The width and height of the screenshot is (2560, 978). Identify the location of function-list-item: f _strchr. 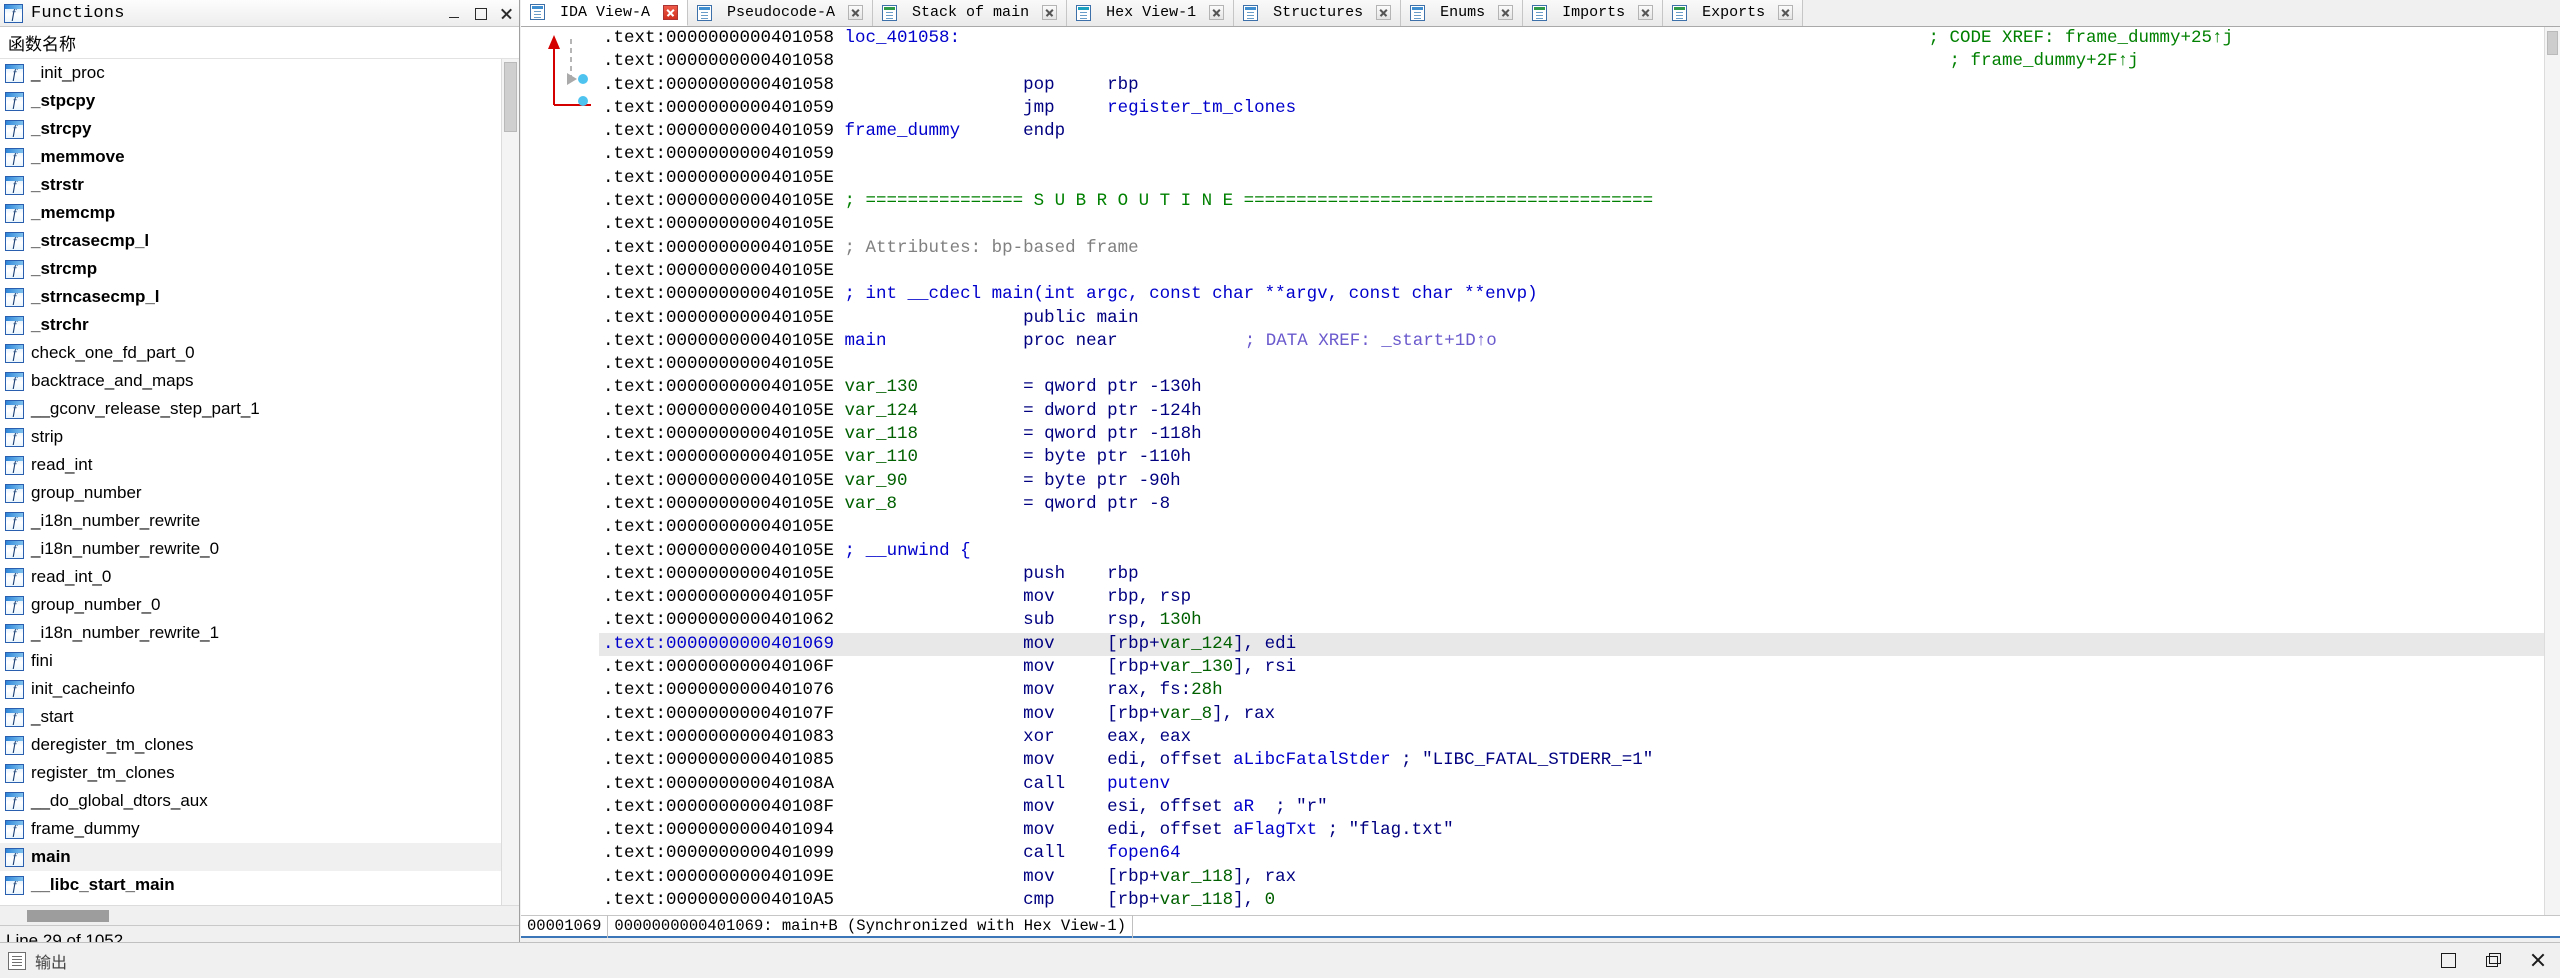
(250, 325).